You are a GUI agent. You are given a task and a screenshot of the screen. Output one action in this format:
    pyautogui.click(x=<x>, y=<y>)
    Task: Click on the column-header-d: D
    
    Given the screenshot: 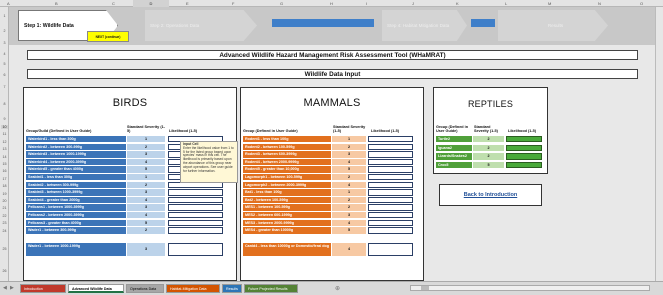 What is the action you would take?
    pyautogui.click(x=151, y=3)
    